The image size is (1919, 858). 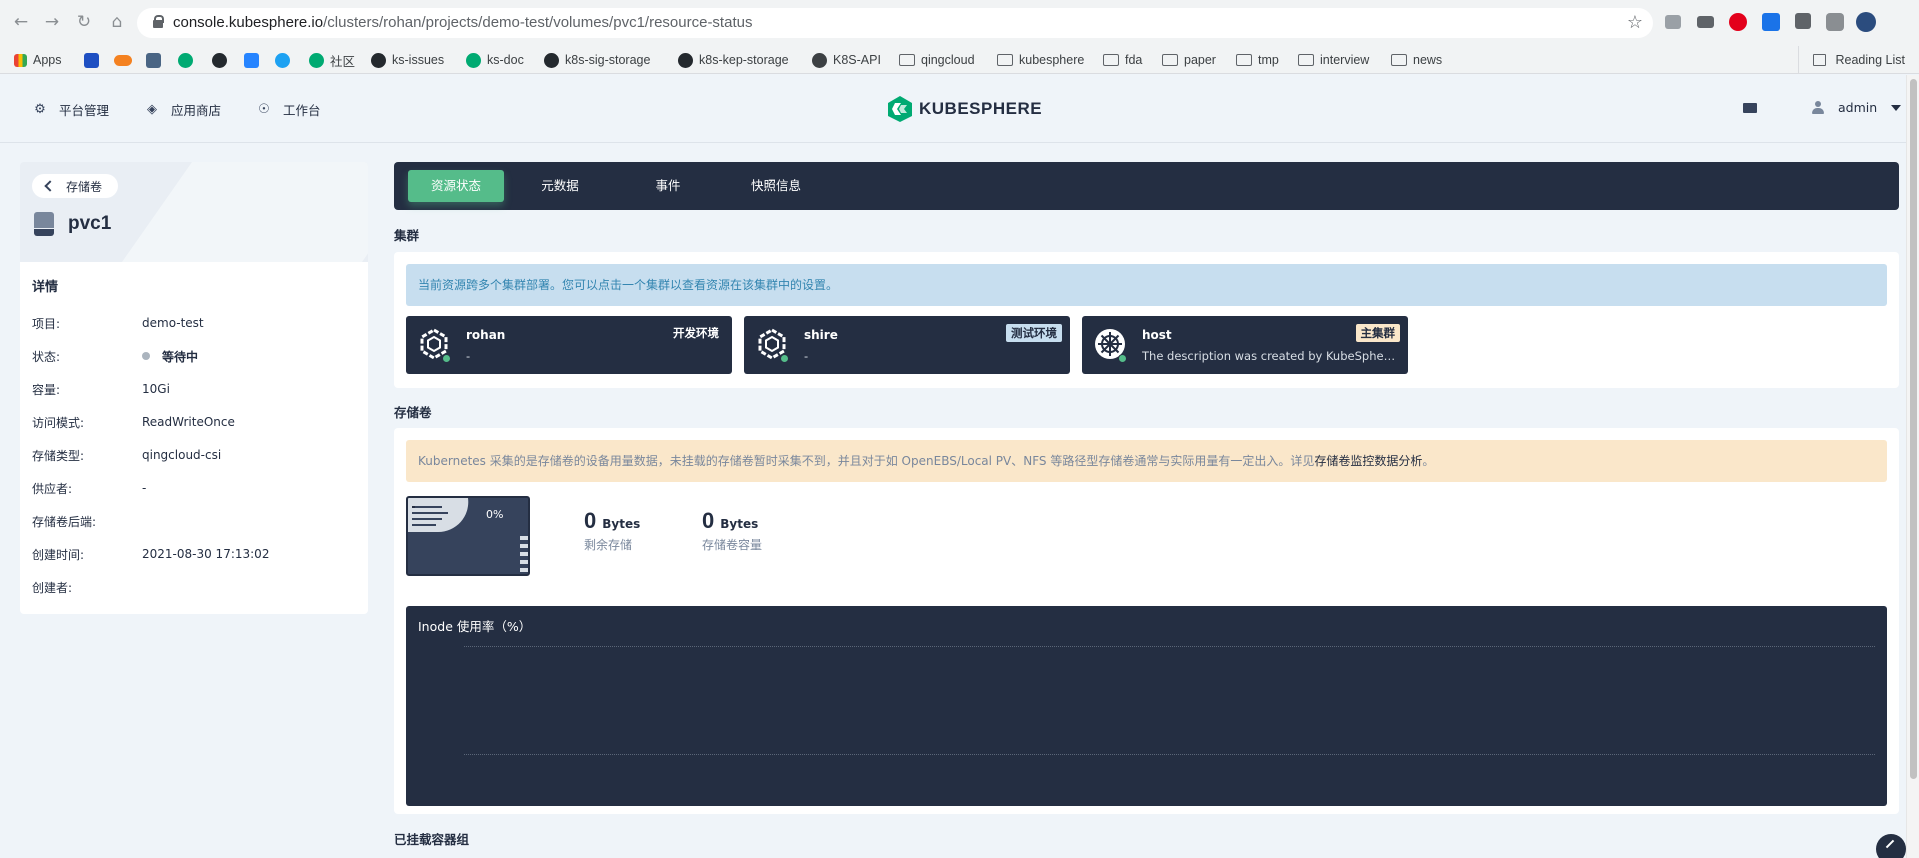 I want to click on bookmark-k8s-kep-storage: k8s-kep-storage, so click(x=733, y=60).